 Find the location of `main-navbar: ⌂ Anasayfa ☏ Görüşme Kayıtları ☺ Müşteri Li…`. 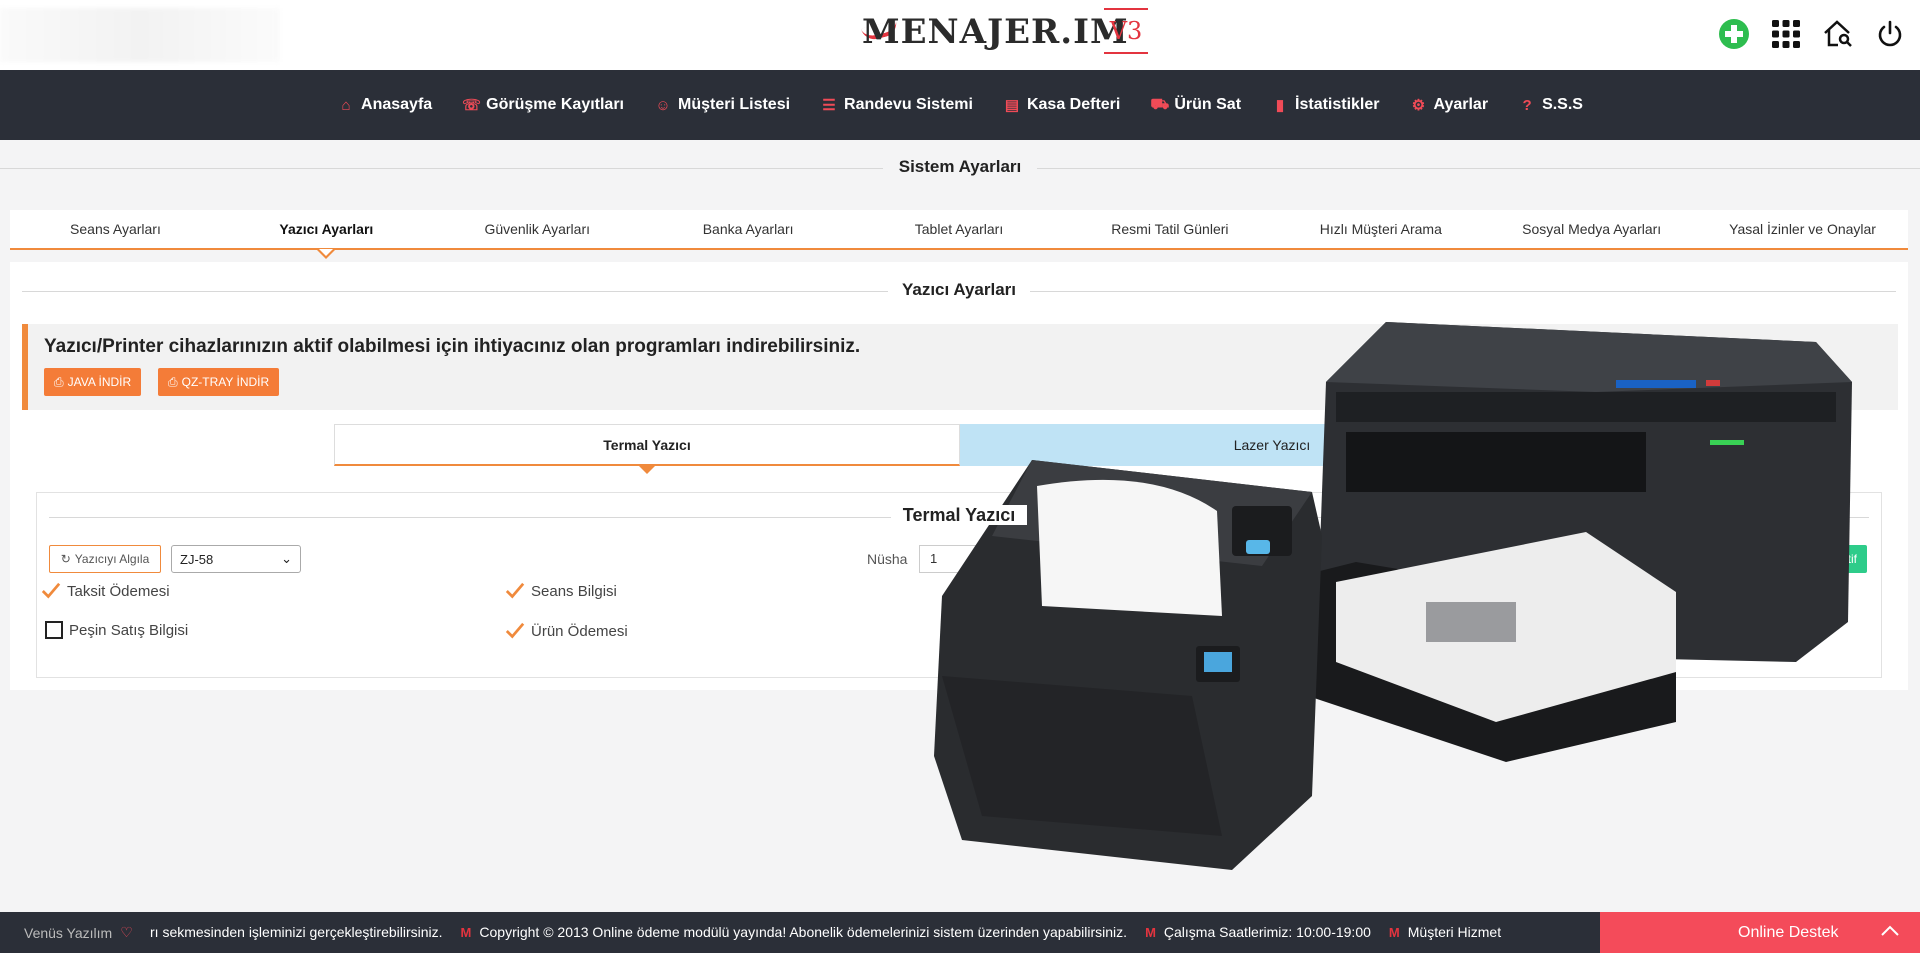

main-navbar: ⌂ Anasayfa ☏ Görüşme Kayıtları ☺ Müşteri Li… is located at coordinates (960, 105).